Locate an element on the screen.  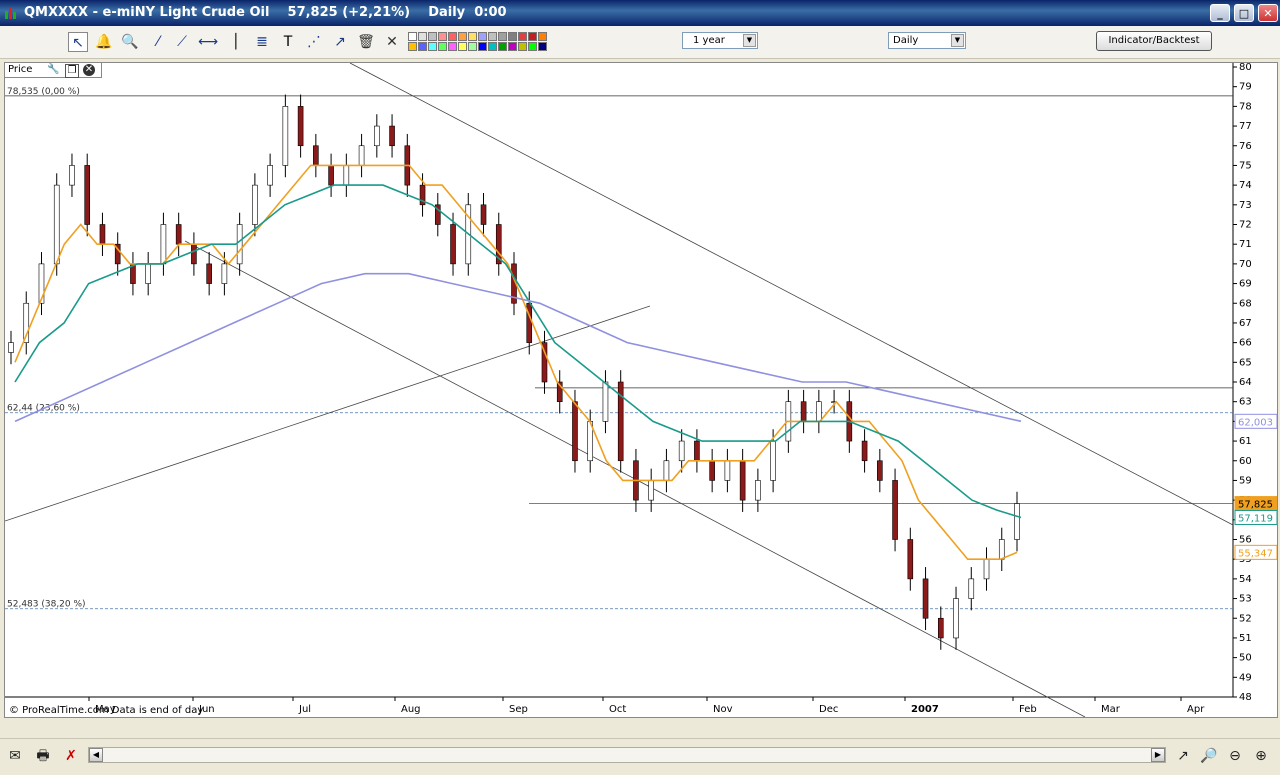
horizontal-line-icon: ⟷ is located at coordinates (208, 42).